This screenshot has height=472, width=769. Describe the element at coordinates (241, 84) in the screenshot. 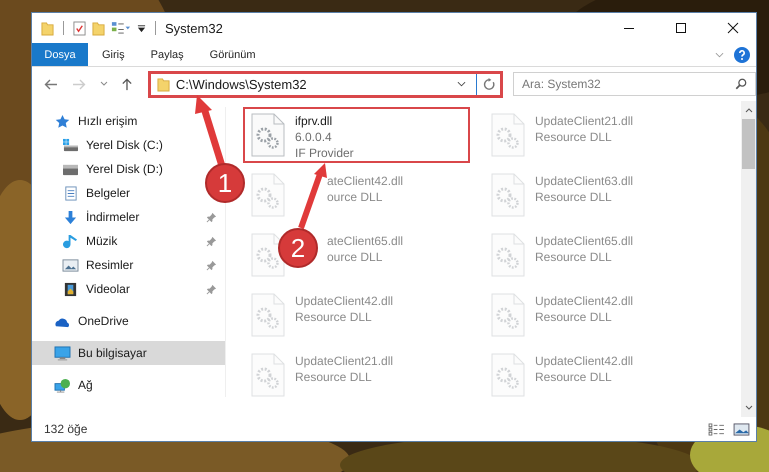

I see `address-path: C:\Windows\System32` at that location.